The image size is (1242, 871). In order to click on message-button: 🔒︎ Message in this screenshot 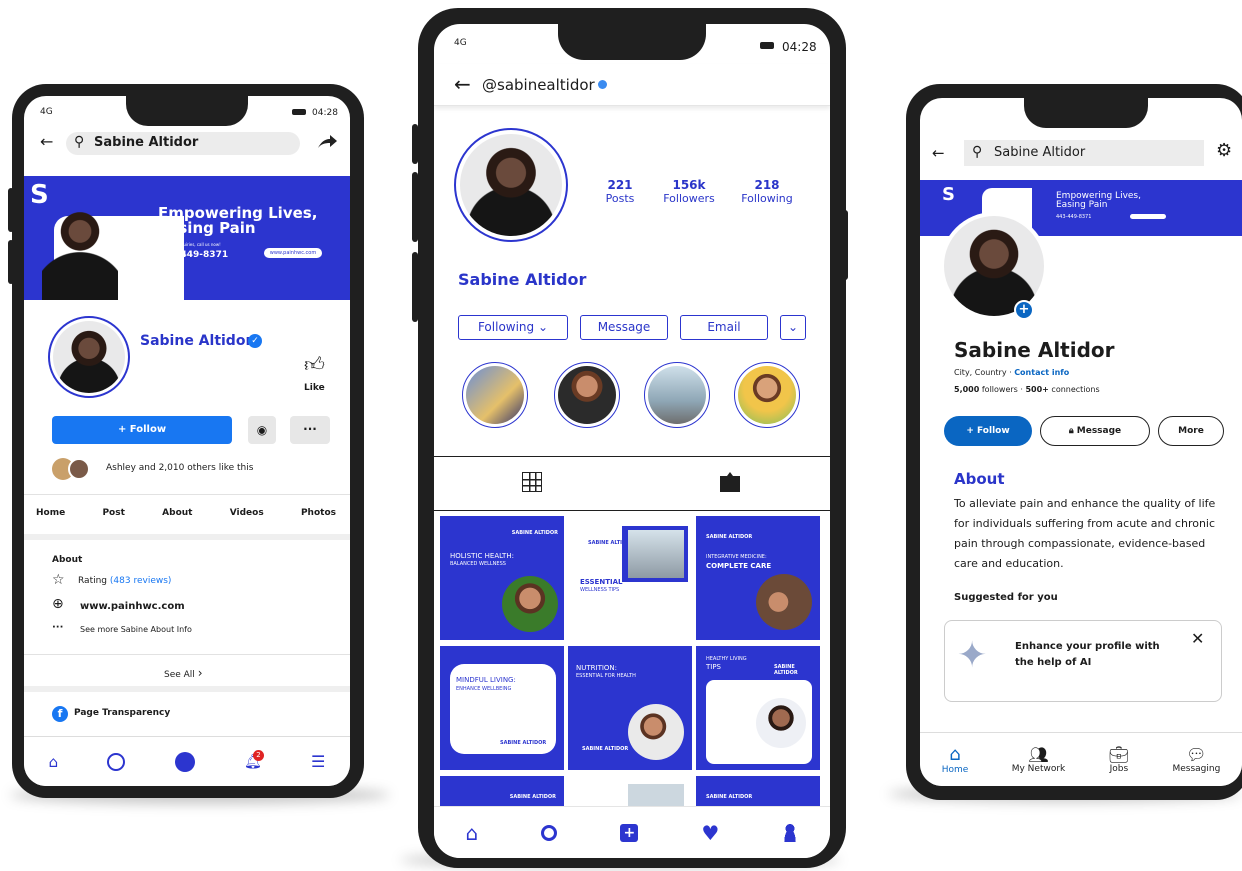, I will do `click(1095, 431)`.